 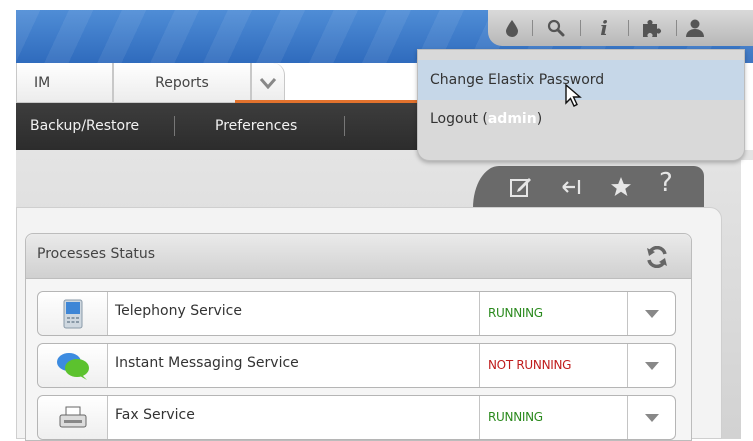 I want to click on chat-bubble-icon, so click(x=73, y=365).